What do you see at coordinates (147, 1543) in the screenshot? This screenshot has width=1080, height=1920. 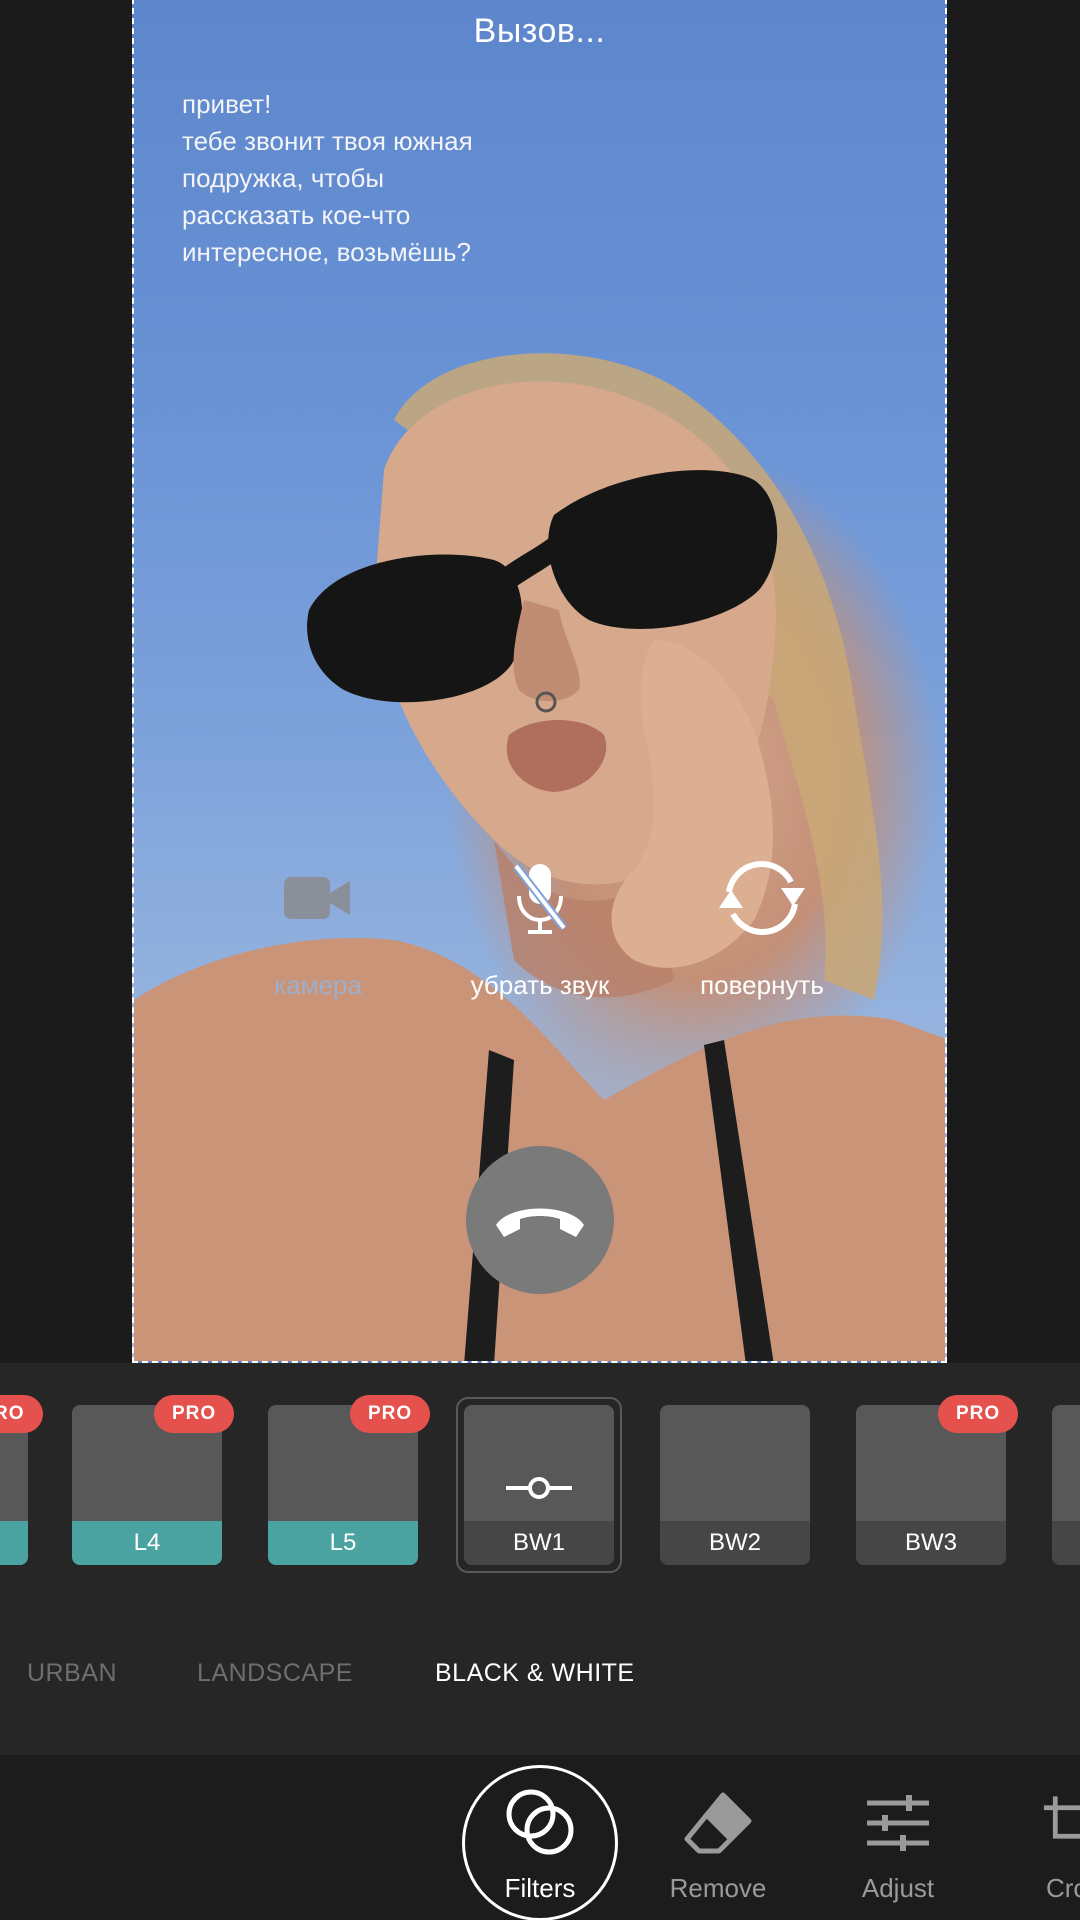 I see `filter-label: L4` at bounding box center [147, 1543].